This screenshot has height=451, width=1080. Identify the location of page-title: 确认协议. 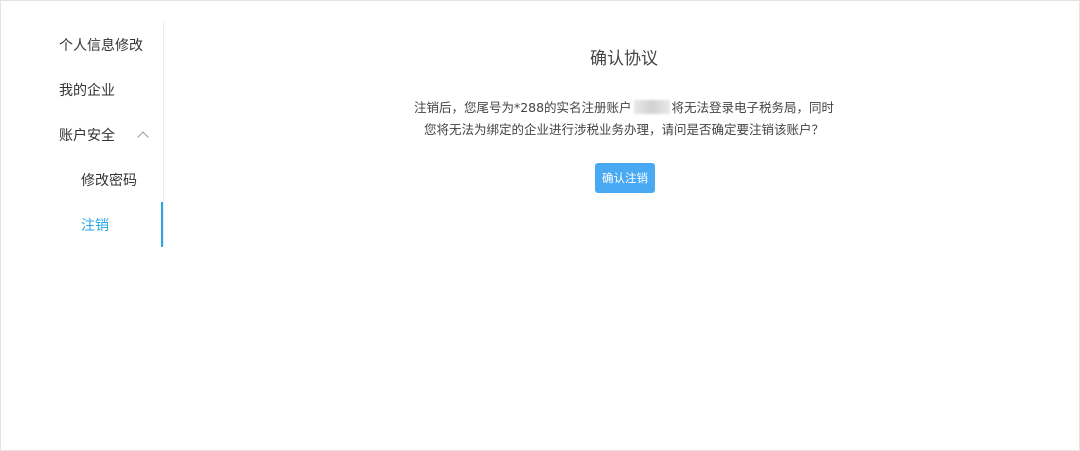
(624, 59).